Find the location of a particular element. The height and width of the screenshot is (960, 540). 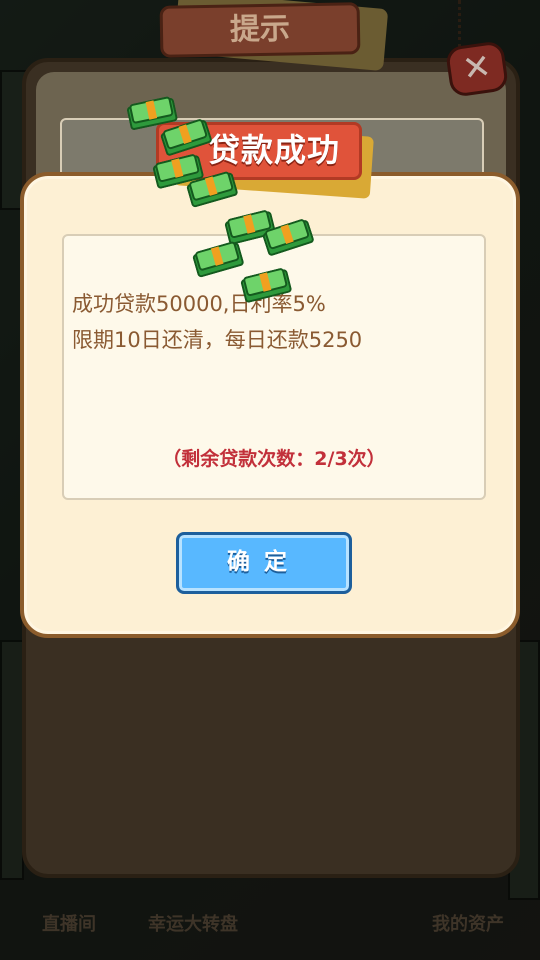

nav-my-assets: 我的资产 is located at coordinates (468, 923).